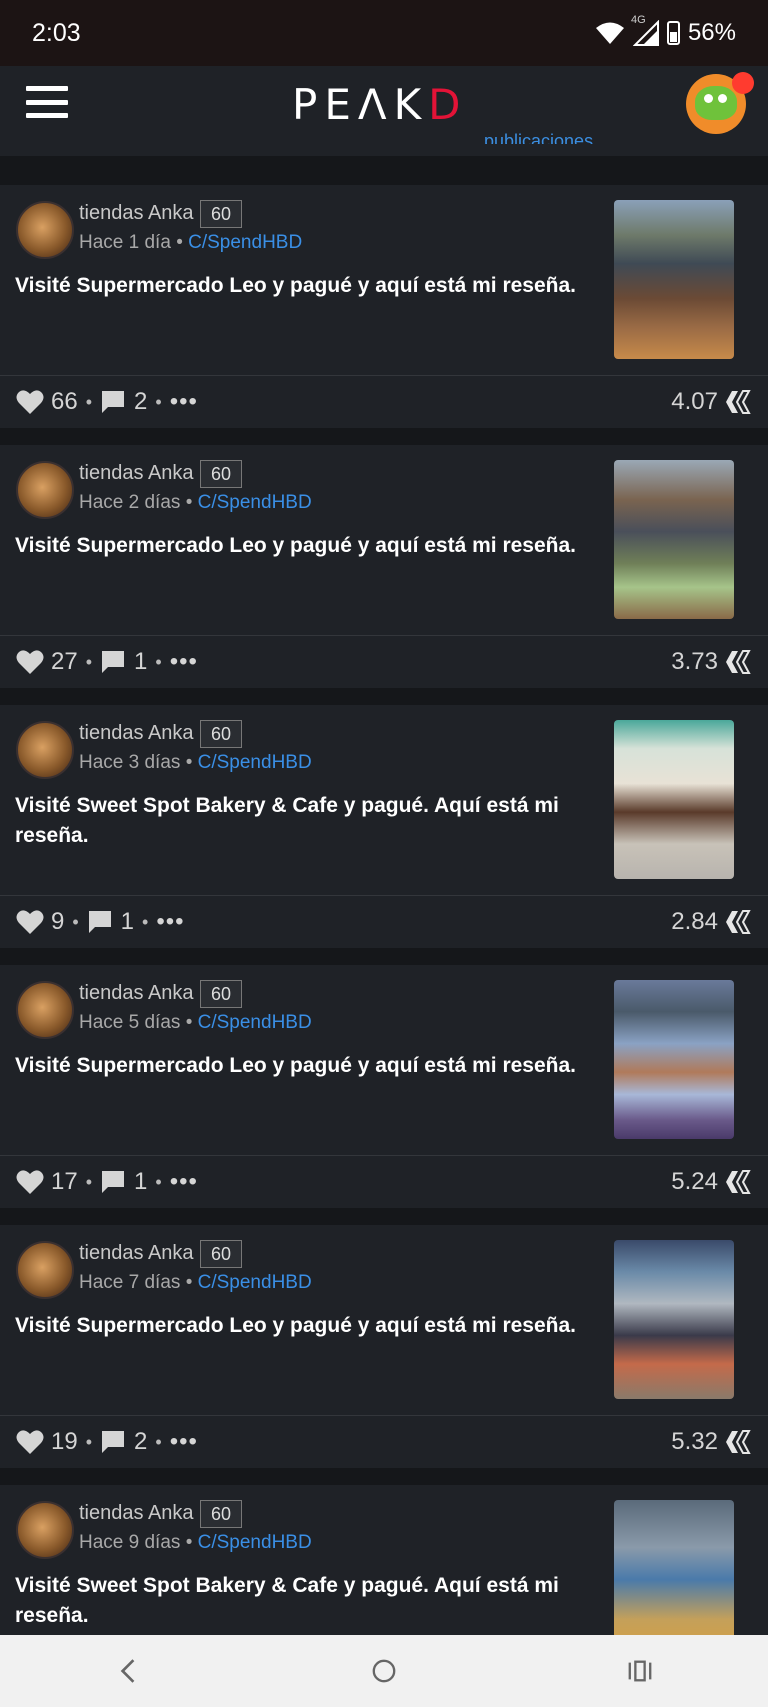 The image size is (768, 1707). Describe the element at coordinates (128, 1671) in the screenshot. I see `back-icon` at that location.